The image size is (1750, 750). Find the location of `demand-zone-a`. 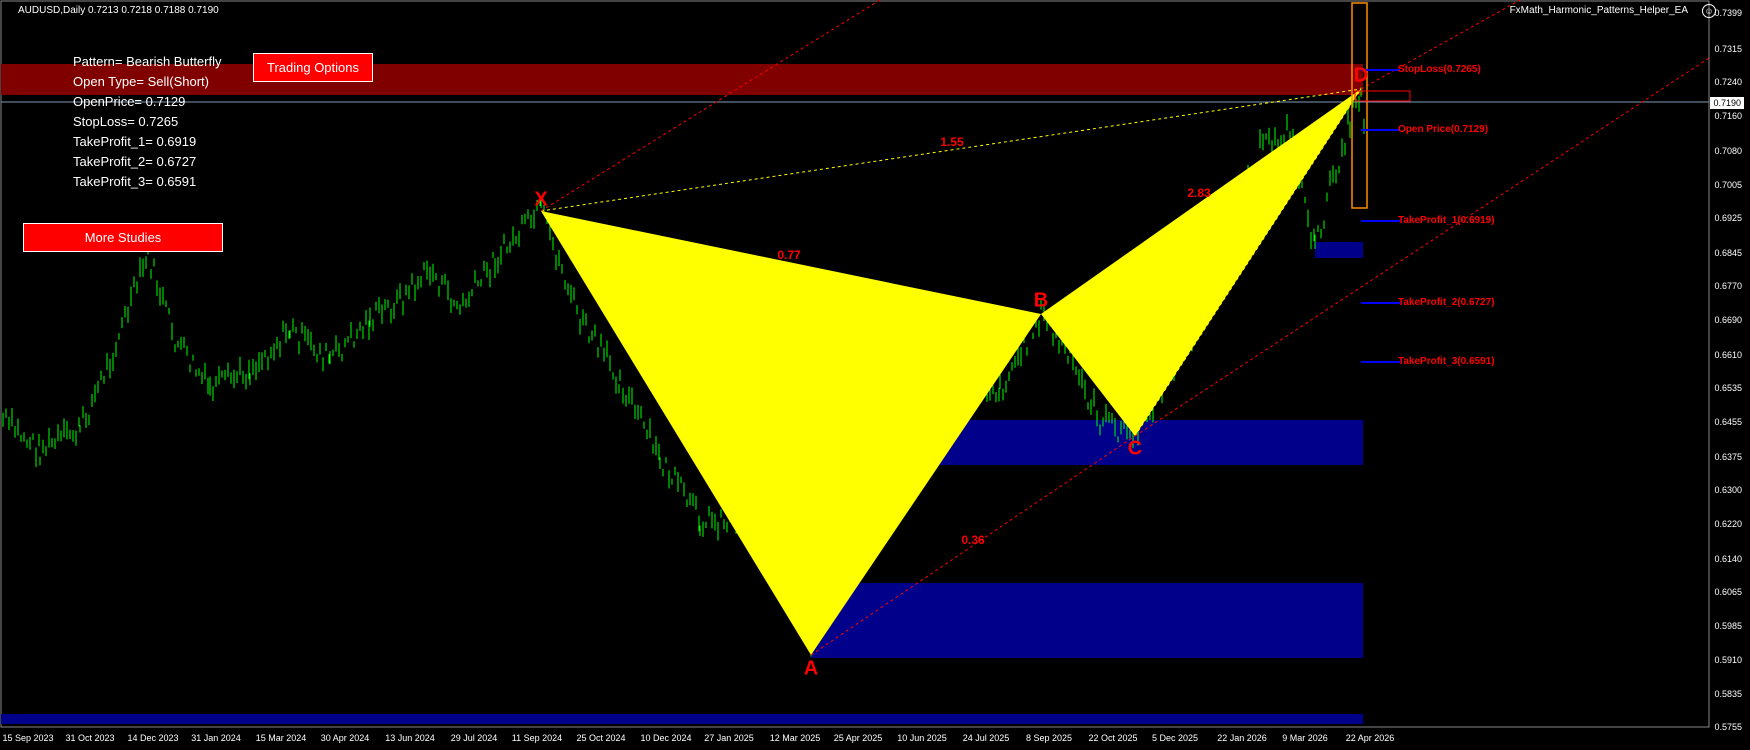

demand-zone-a is located at coordinates (1087, 620).